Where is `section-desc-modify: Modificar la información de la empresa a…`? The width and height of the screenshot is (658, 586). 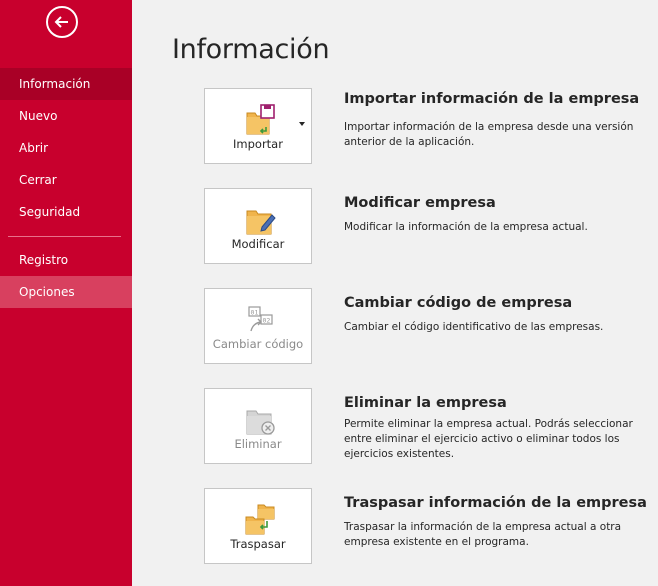
section-desc-modify: Modificar la información de la empresa a… is located at coordinates (466, 227).